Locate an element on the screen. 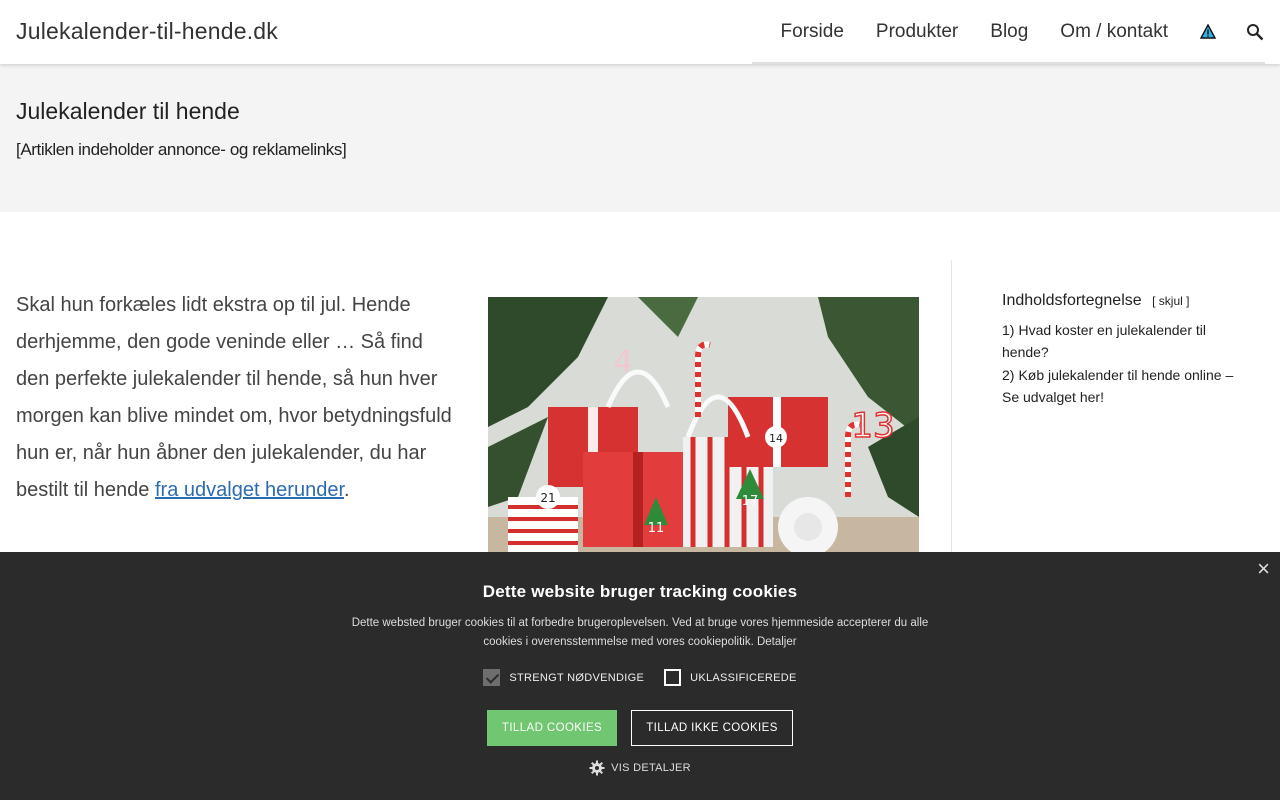 The height and width of the screenshot is (800, 1280). intro-suffix: . is located at coordinates (347, 490).